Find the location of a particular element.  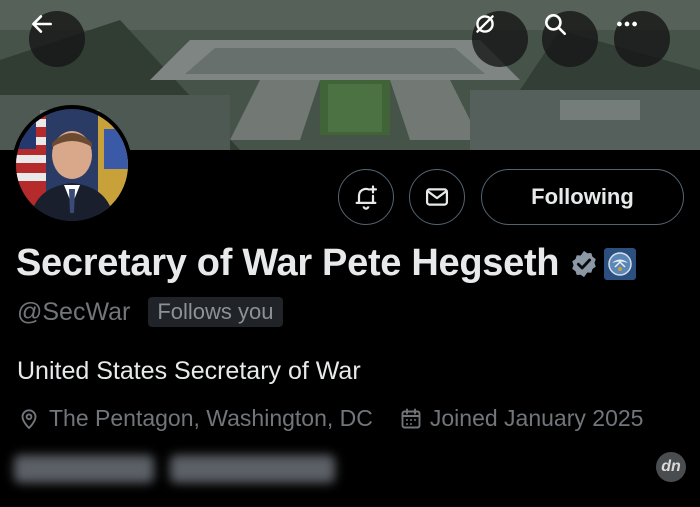

more-button is located at coordinates (642, 39).